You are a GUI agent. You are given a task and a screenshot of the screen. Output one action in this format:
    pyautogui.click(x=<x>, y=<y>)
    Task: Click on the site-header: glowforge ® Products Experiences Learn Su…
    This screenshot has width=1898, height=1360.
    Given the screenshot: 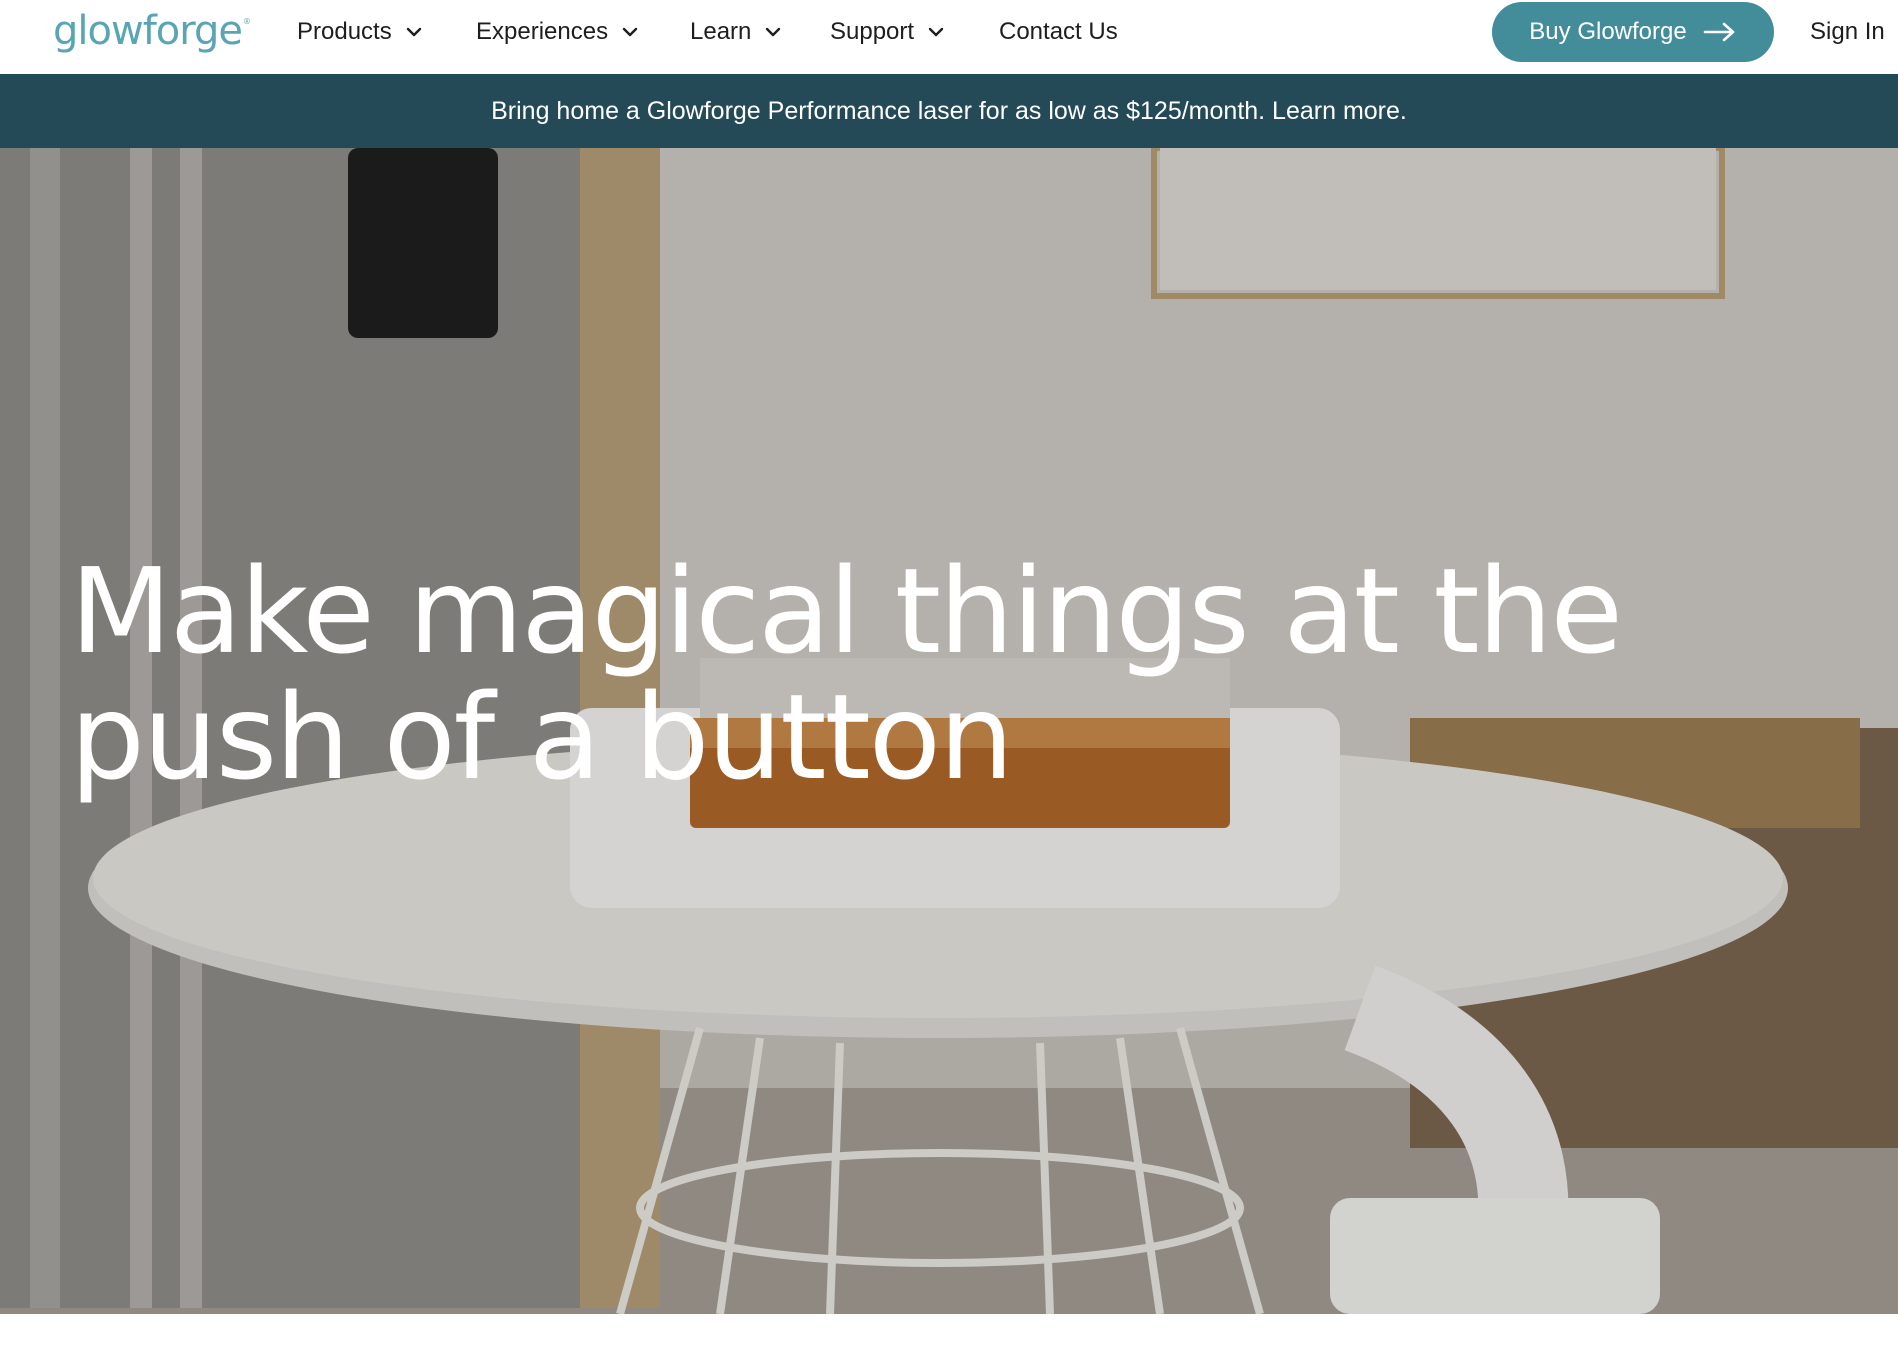 What is the action you would take?
    pyautogui.click(x=949, y=37)
    